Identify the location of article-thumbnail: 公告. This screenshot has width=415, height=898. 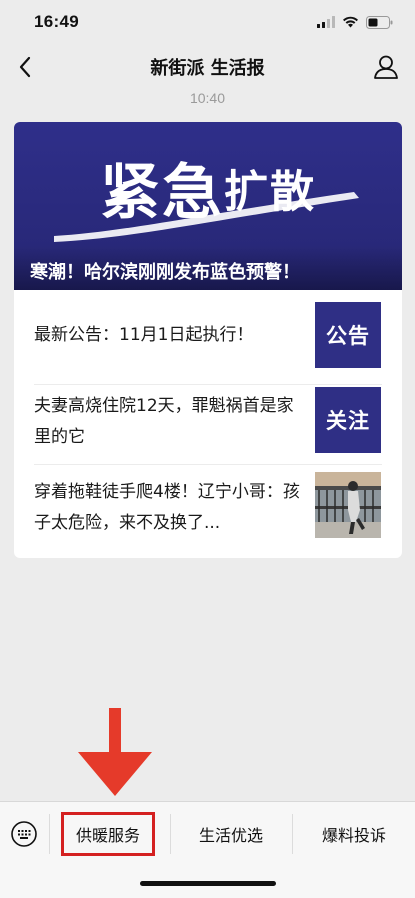
(348, 335).